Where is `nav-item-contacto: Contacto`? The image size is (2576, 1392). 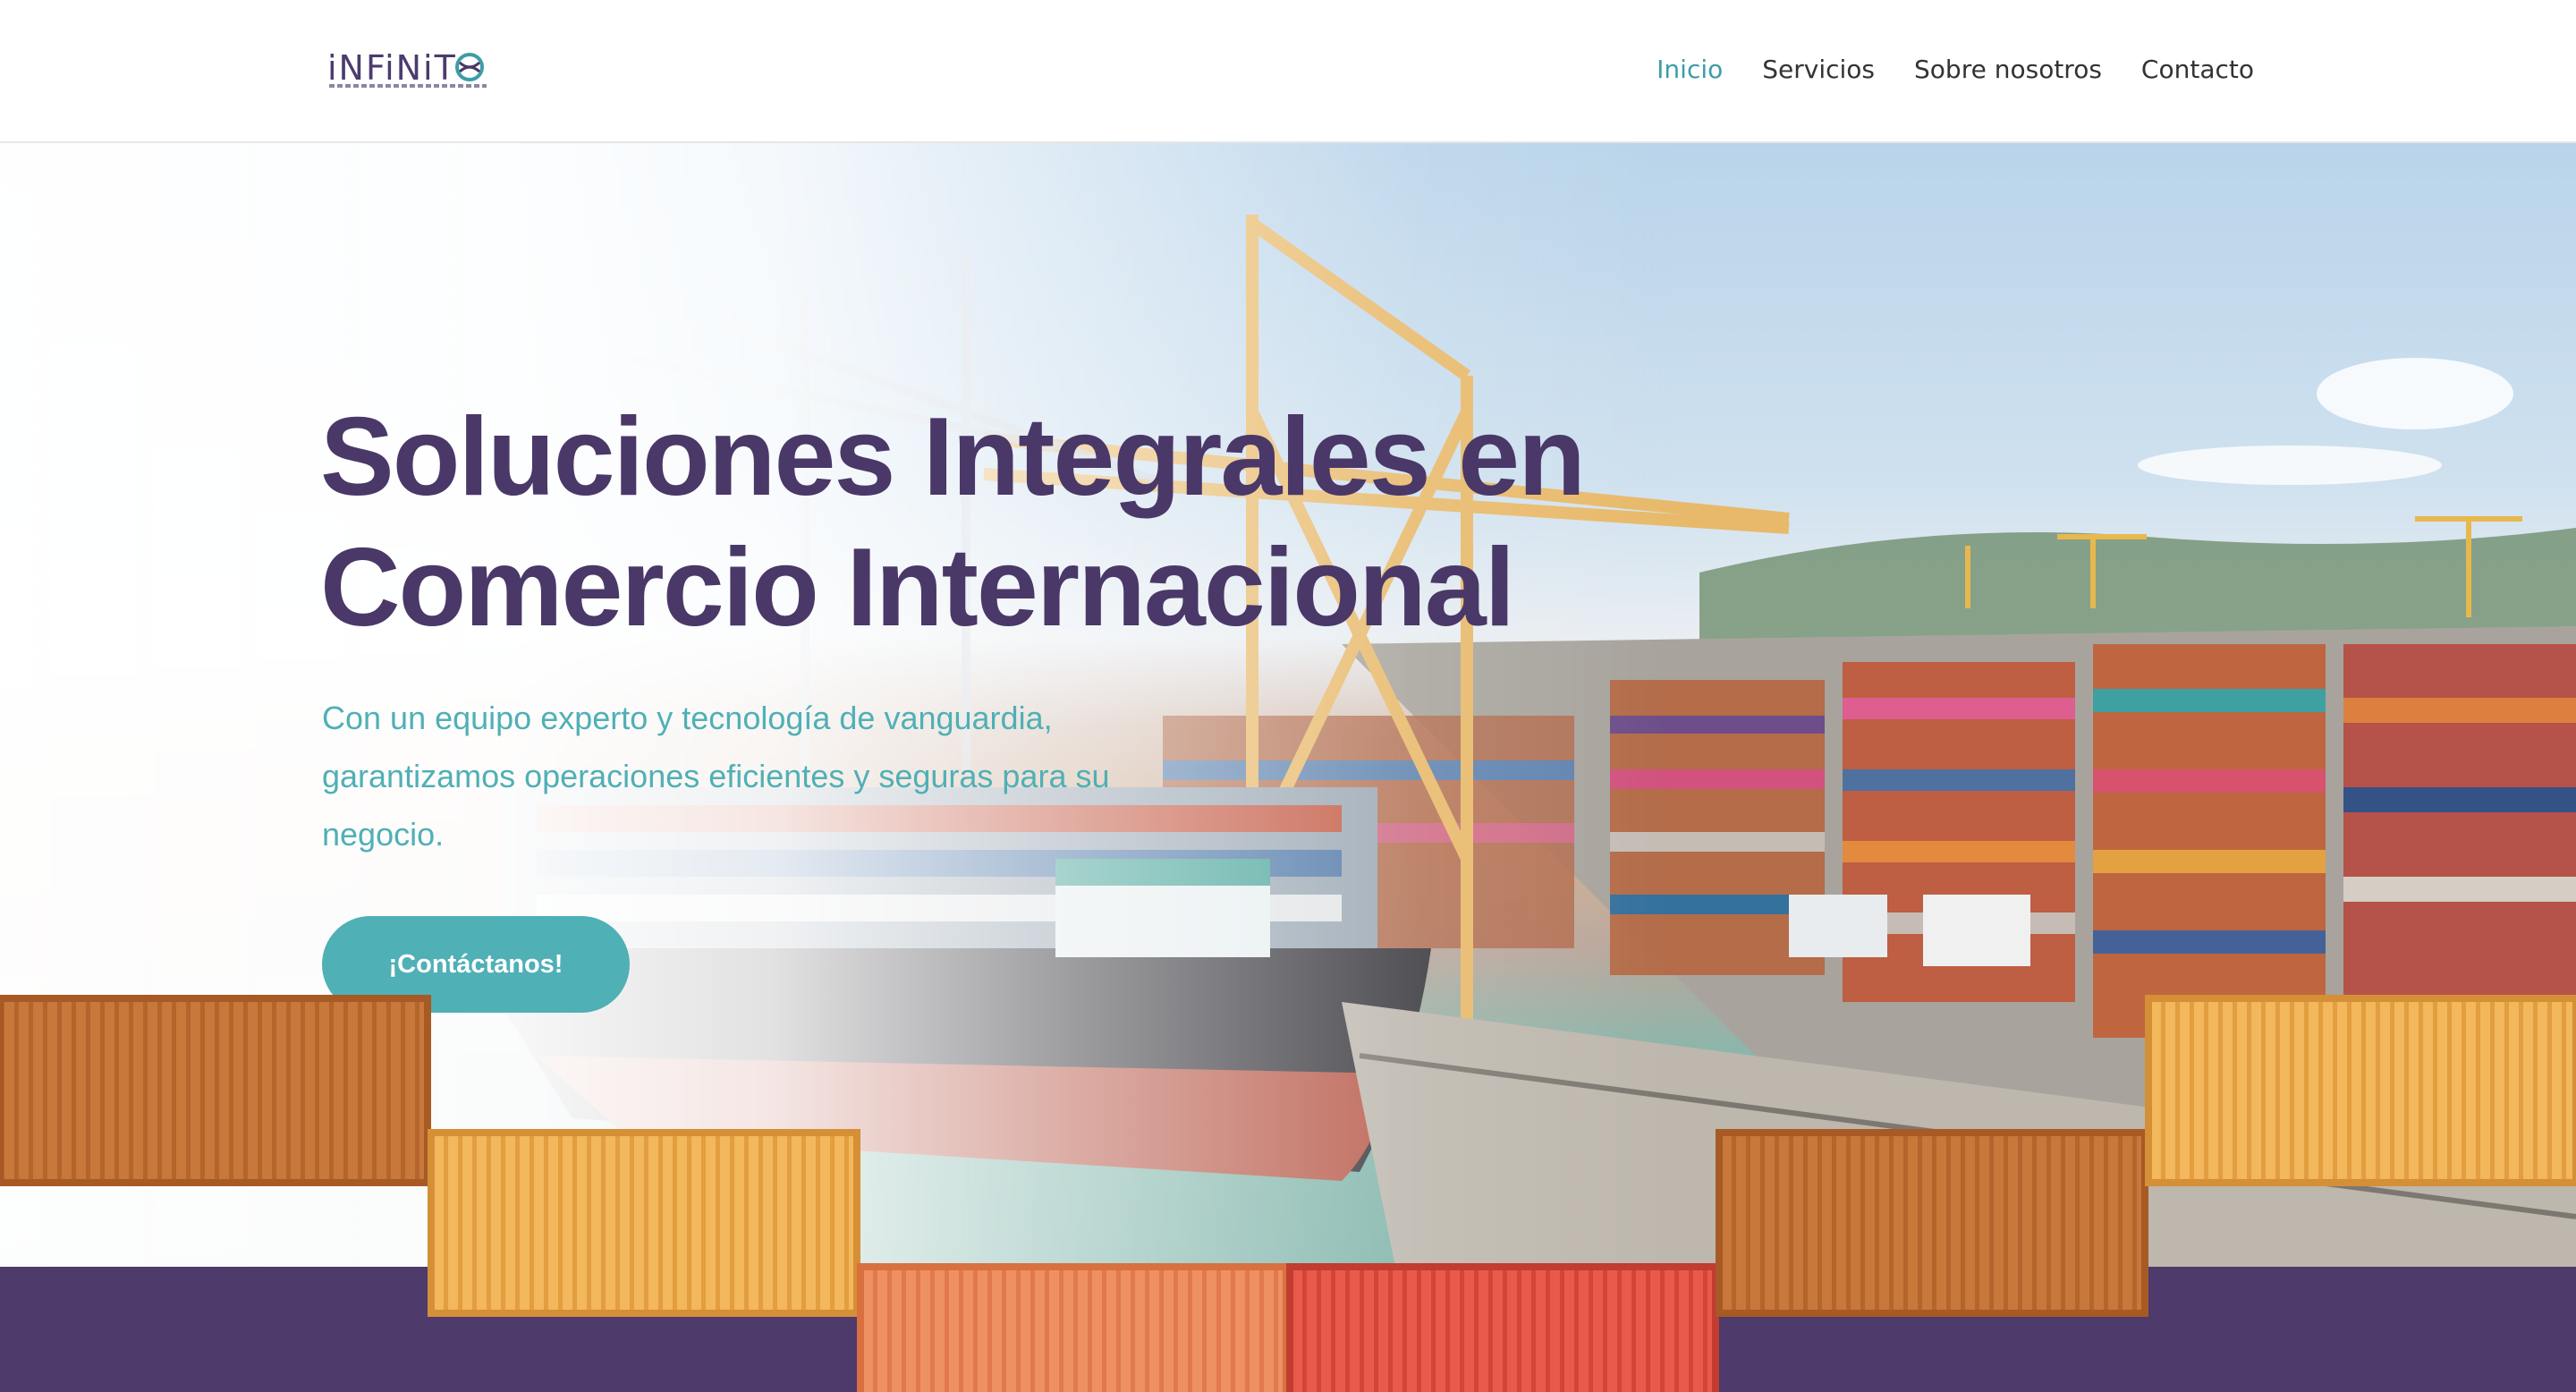 nav-item-contacto: Contacto is located at coordinates (2197, 70).